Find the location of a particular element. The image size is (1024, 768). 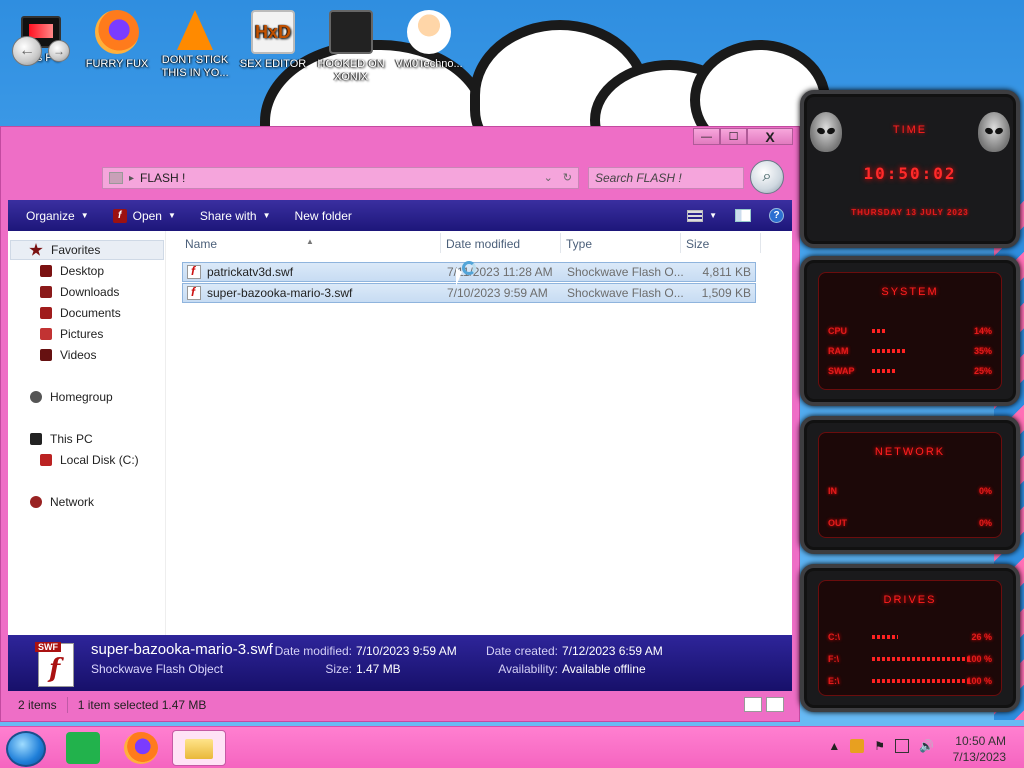

stat-label: OUT is located at coordinates (837, 523).